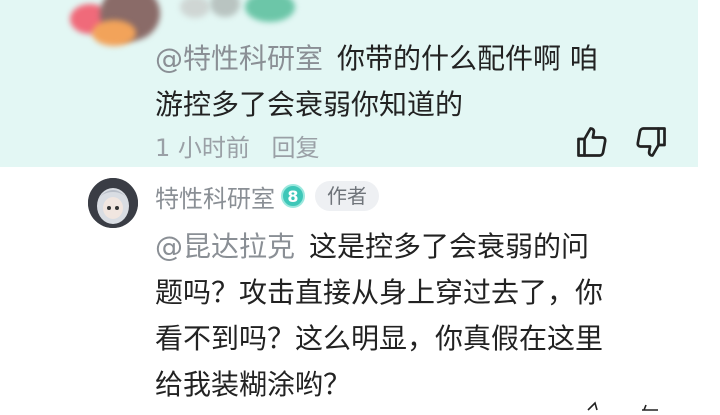  What do you see at coordinates (296, 148) in the screenshot?
I see `reply-button: 回复` at bounding box center [296, 148].